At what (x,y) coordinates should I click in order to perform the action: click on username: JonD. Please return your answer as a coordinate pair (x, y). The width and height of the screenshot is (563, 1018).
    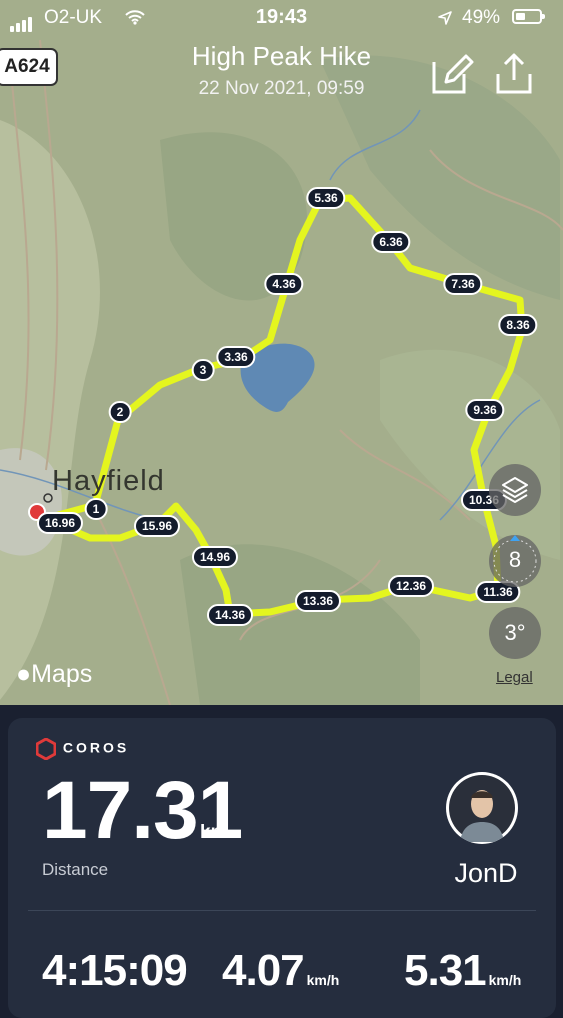
    Looking at the image, I should click on (486, 873).